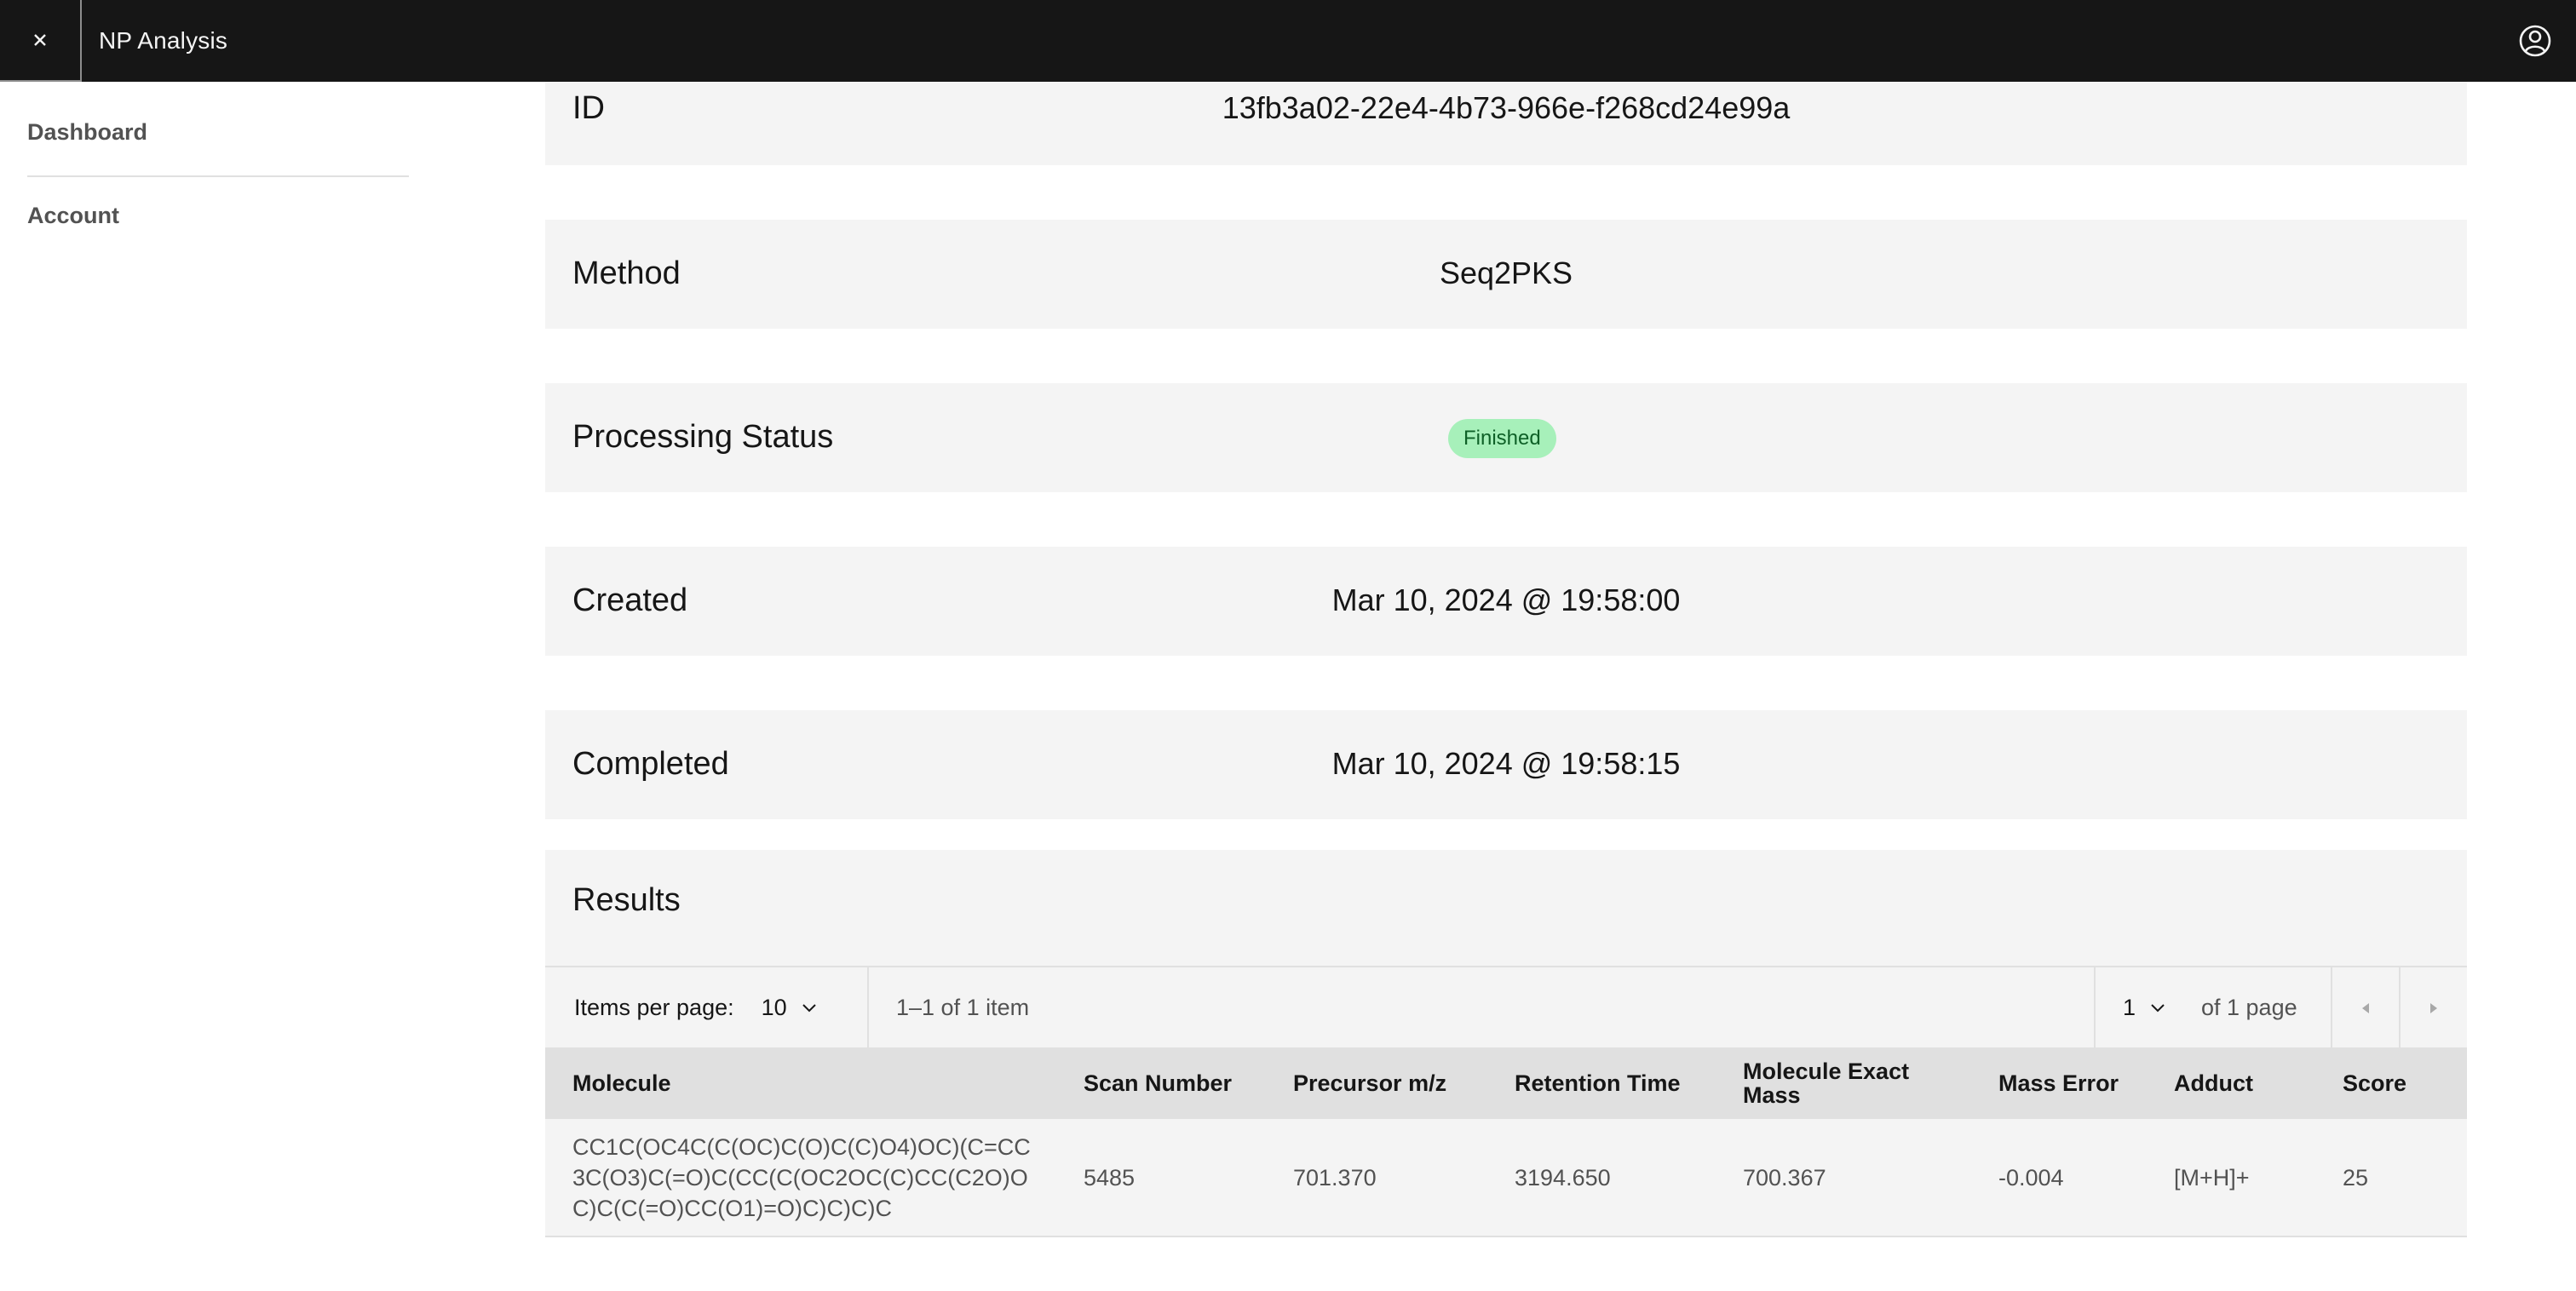  What do you see at coordinates (1563, 1177) in the screenshot?
I see `cell-retention-time: 3194.650` at bounding box center [1563, 1177].